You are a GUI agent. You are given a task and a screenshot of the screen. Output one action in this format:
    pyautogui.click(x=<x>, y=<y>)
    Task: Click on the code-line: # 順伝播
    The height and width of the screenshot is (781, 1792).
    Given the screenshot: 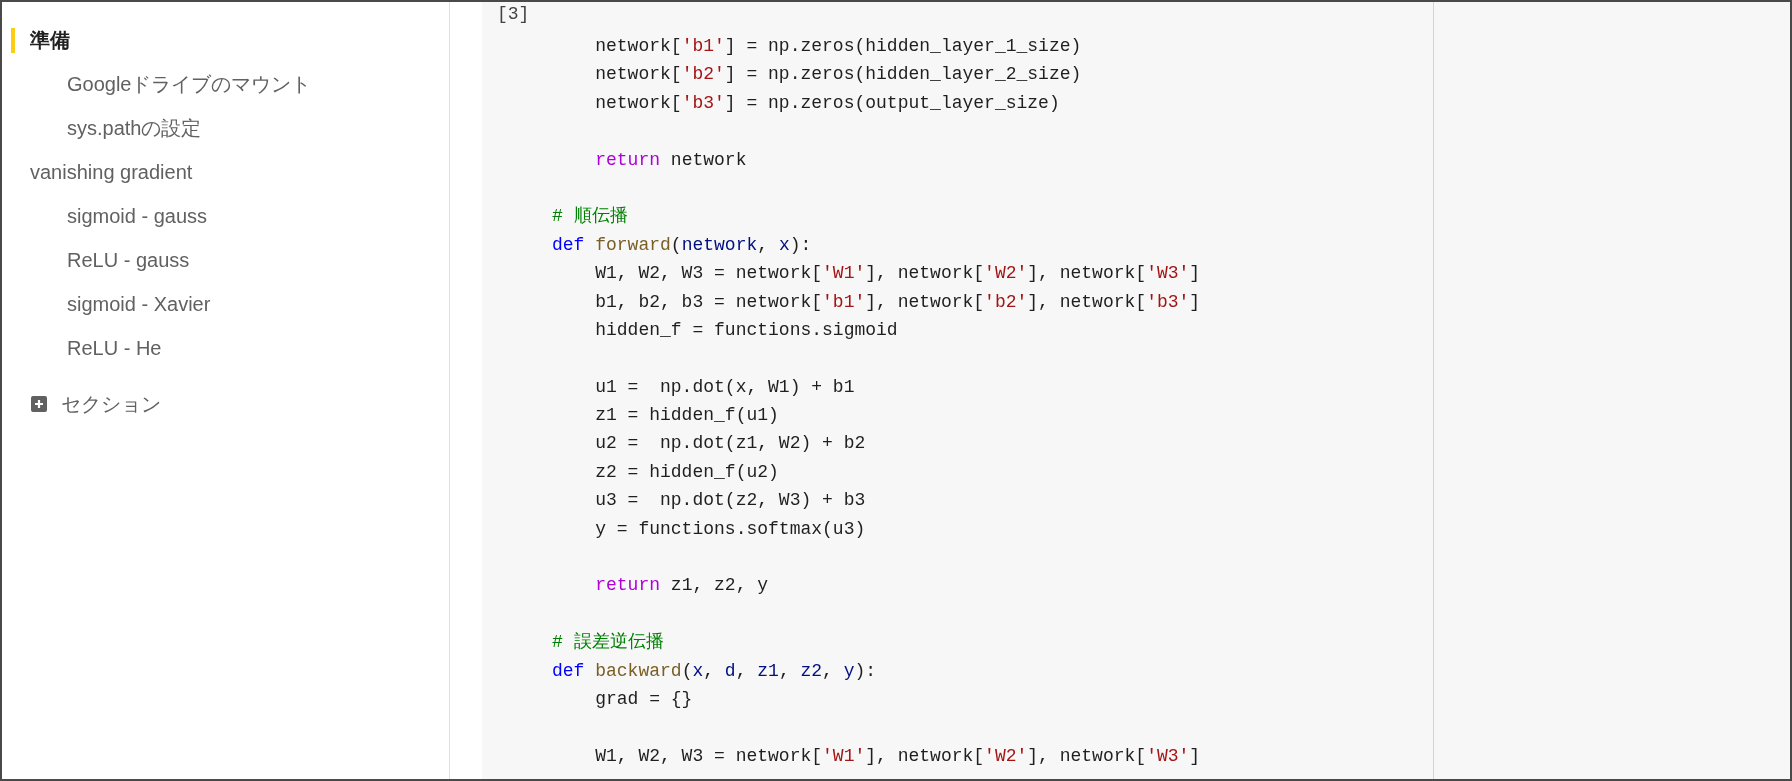 What is the action you would take?
    pyautogui.click(x=590, y=217)
    